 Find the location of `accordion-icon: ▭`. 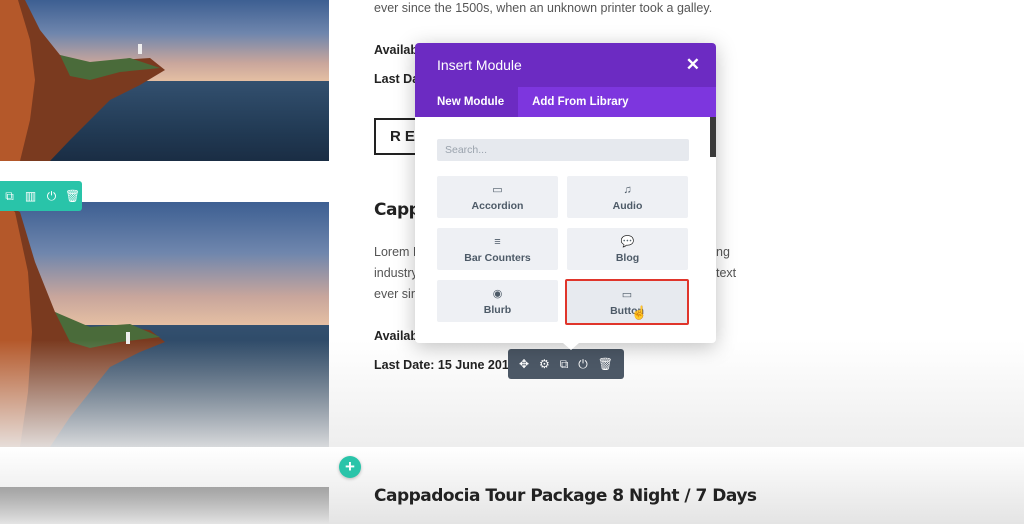

accordion-icon: ▭ is located at coordinates (497, 189).